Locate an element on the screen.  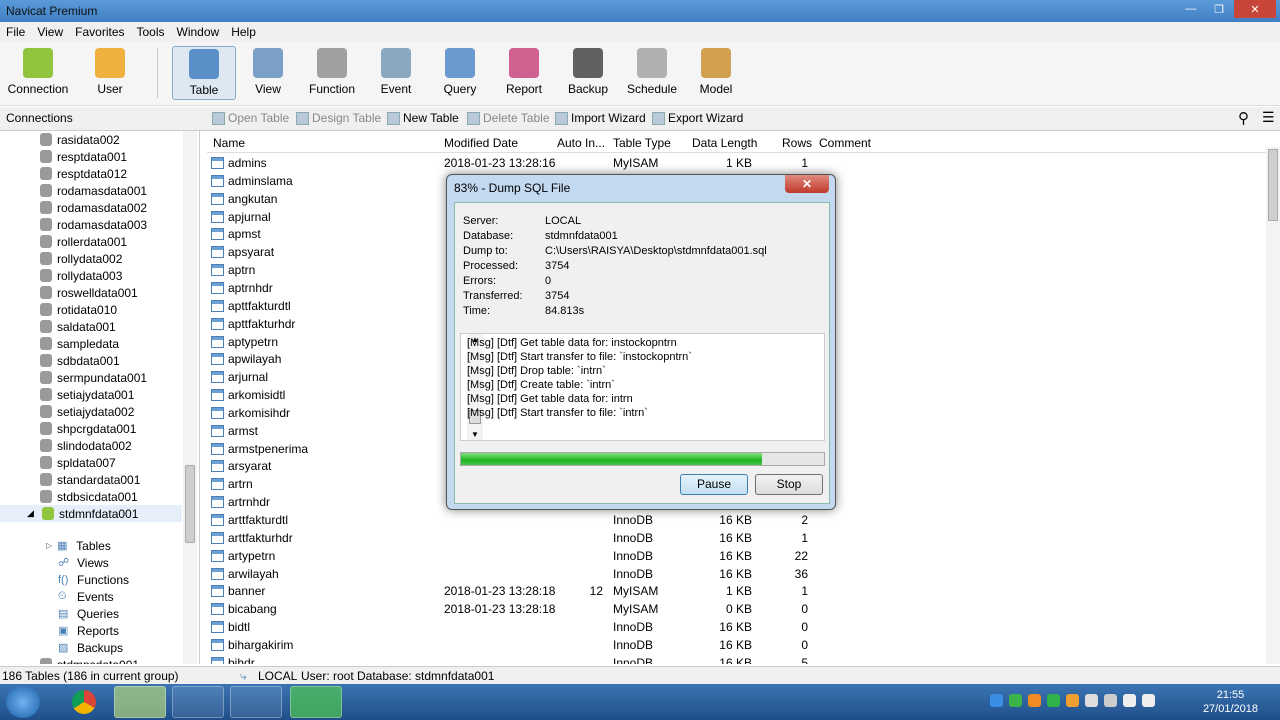
sidebar-queries: ▤ Queries is located at coordinates (88, 613).